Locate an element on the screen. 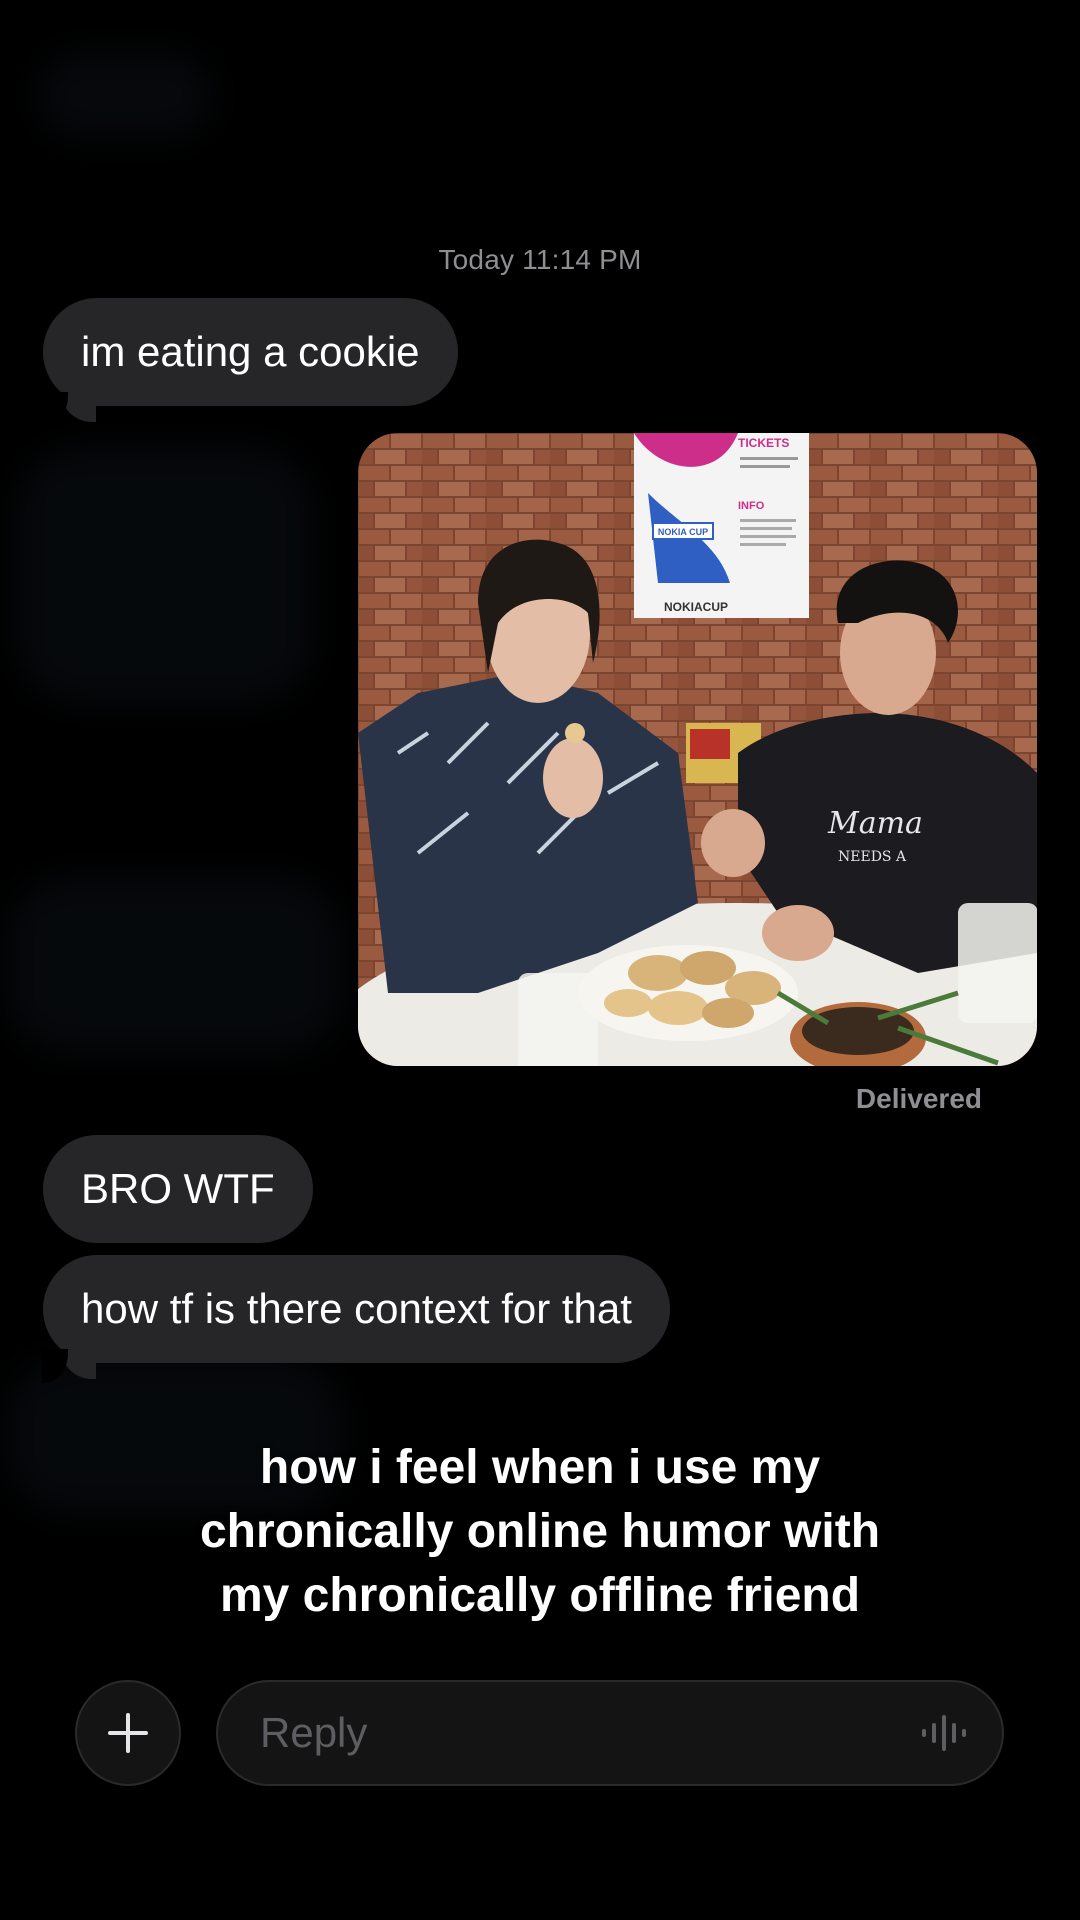  poster-footer-text: NOKIACUP is located at coordinates (696, 607).